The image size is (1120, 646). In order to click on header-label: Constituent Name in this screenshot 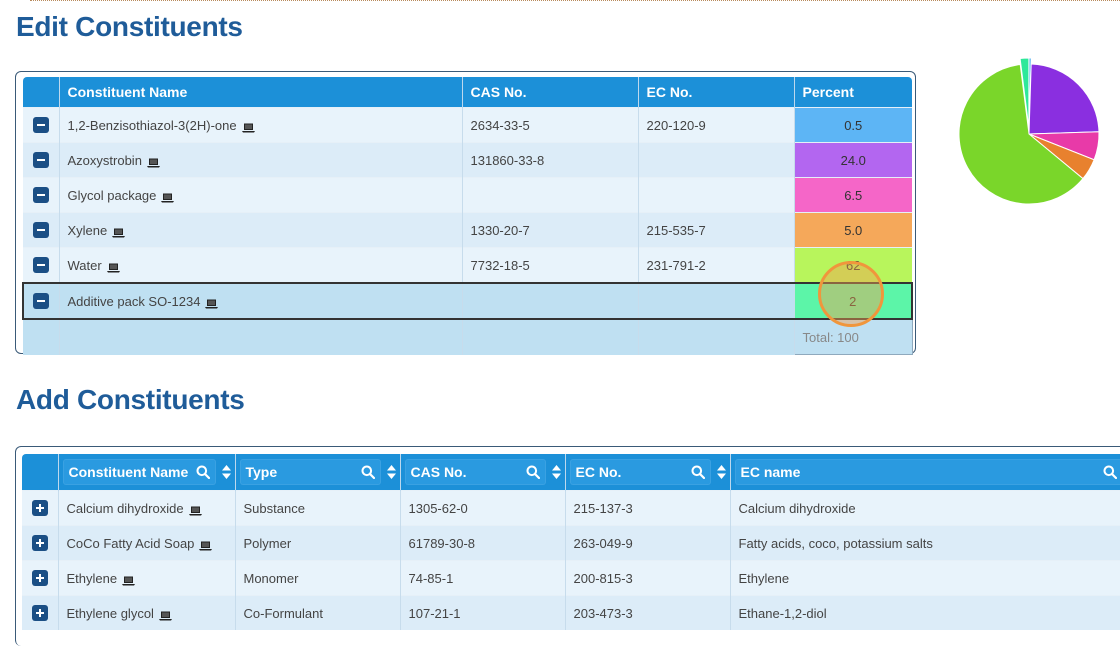, I will do `click(129, 472)`.